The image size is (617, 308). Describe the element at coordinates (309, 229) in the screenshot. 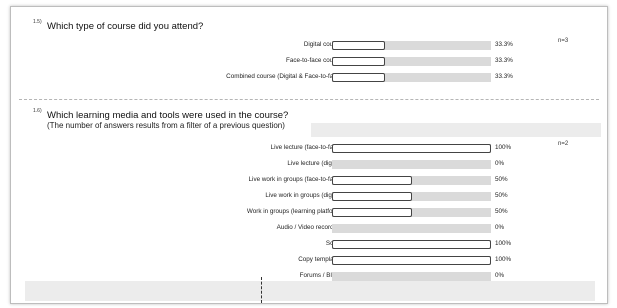

I see `answer-row: Audio / Video recording 0%` at that location.